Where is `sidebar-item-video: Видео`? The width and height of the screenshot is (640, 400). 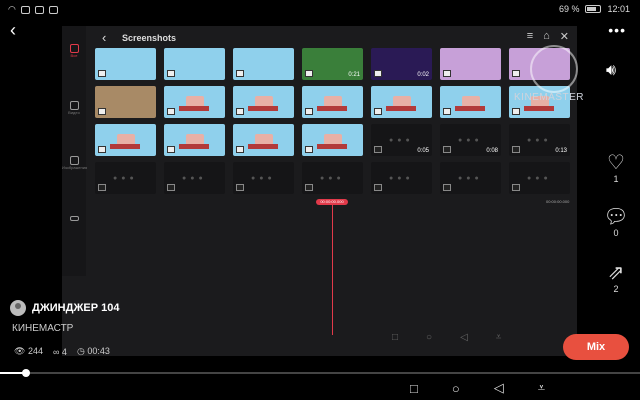
sidebar-item-video: Видео is located at coordinates (74, 108).